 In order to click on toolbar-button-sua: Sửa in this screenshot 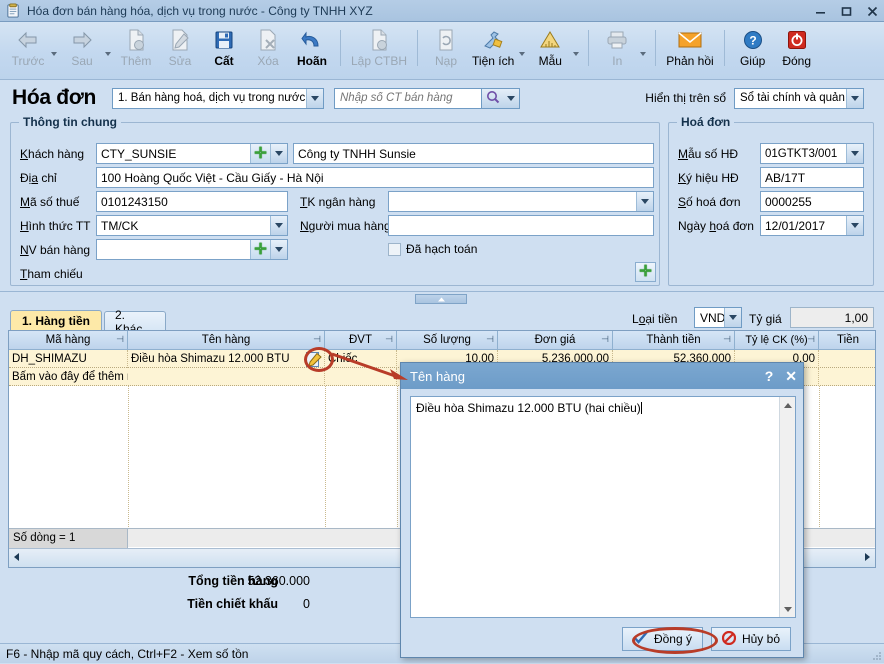, I will do `click(180, 47)`.